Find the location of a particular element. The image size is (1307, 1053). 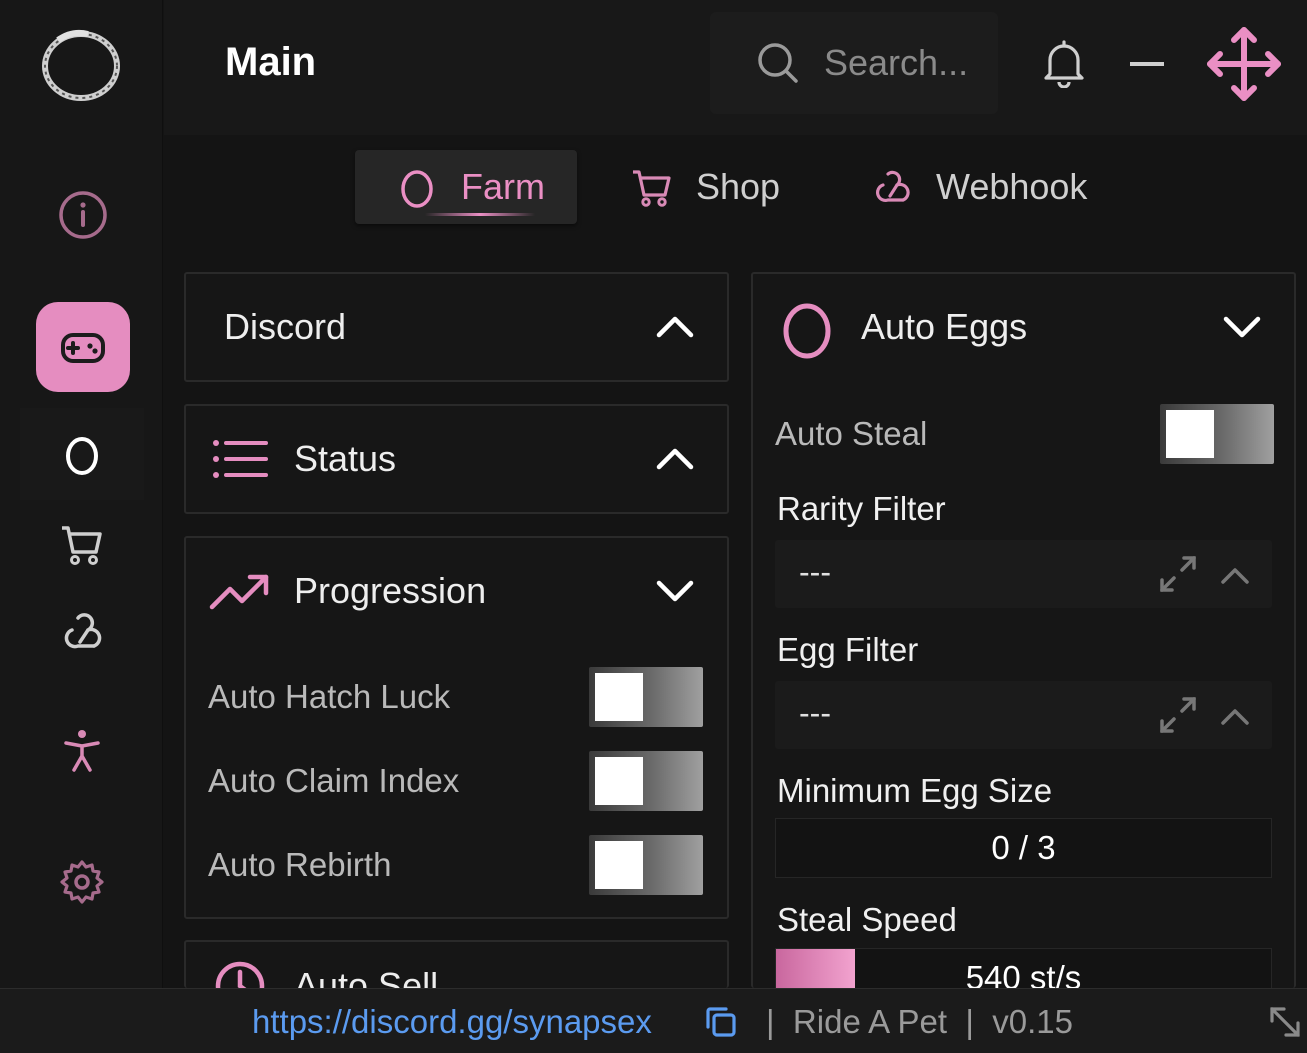

sidebar-item-farm is located at coordinates (82, 454).